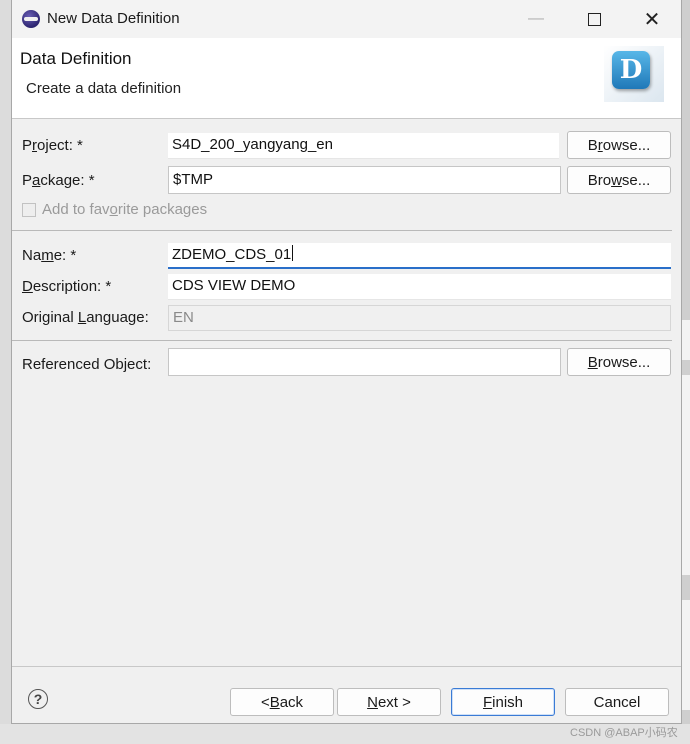  Describe the element at coordinates (293, 253) in the screenshot. I see `text-cursor` at that location.